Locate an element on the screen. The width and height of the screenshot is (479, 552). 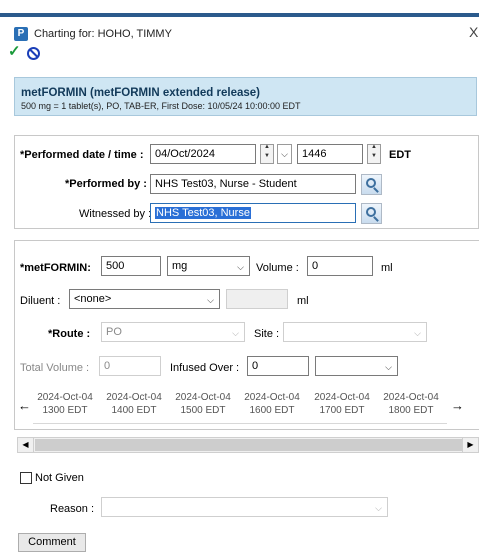
diluent-select: <none> ⌵ is located at coordinates (144, 299).